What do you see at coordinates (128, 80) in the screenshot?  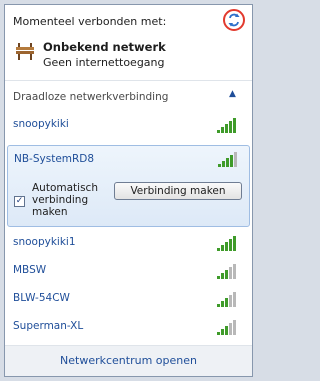 I see `divider` at bounding box center [128, 80].